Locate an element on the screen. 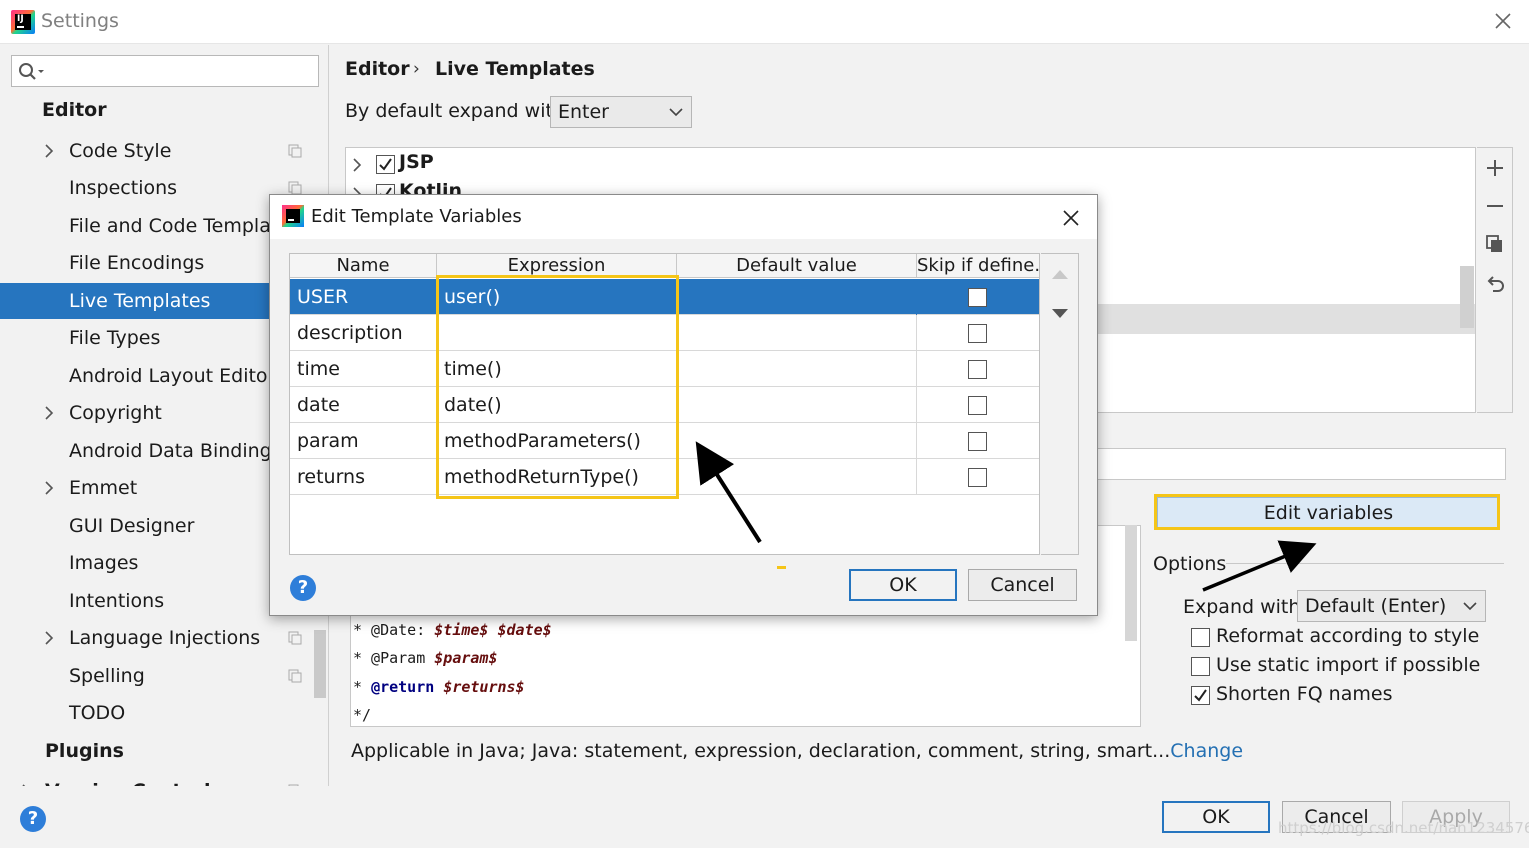  sidebar-item-todo: TODO is located at coordinates (164, 713).